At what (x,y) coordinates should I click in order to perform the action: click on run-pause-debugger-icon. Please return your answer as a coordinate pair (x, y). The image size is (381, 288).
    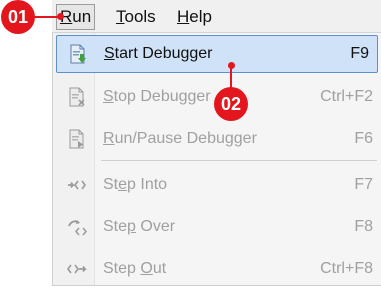
    Looking at the image, I should click on (77, 139).